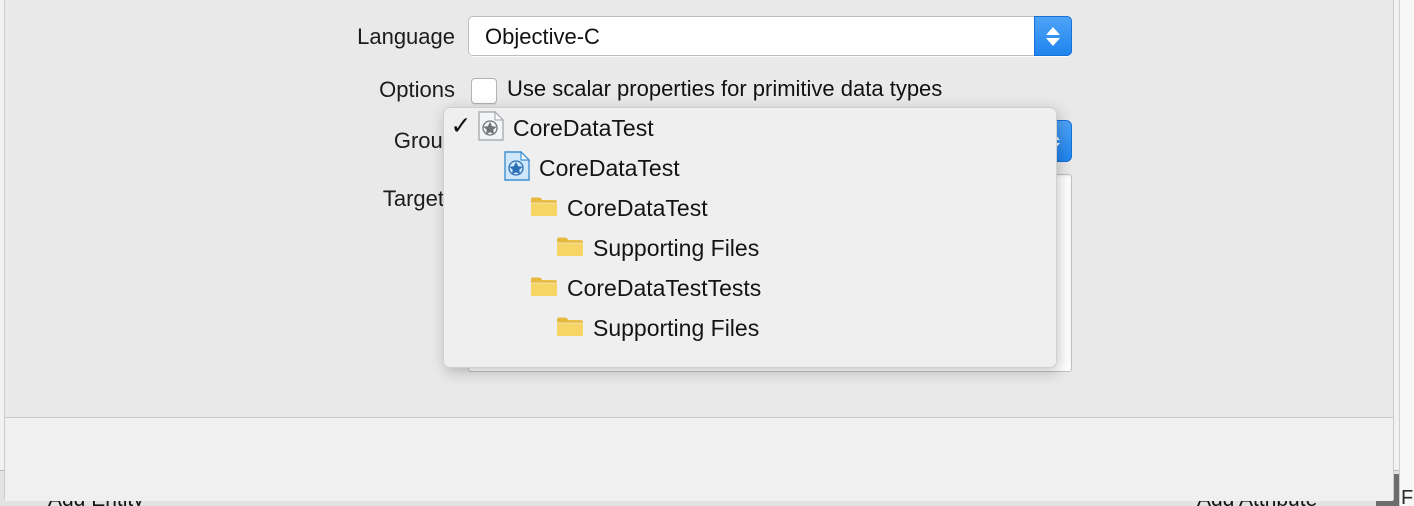  What do you see at coordinates (770, 36) in the screenshot?
I see `language-combobox: Objective-C` at bounding box center [770, 36].